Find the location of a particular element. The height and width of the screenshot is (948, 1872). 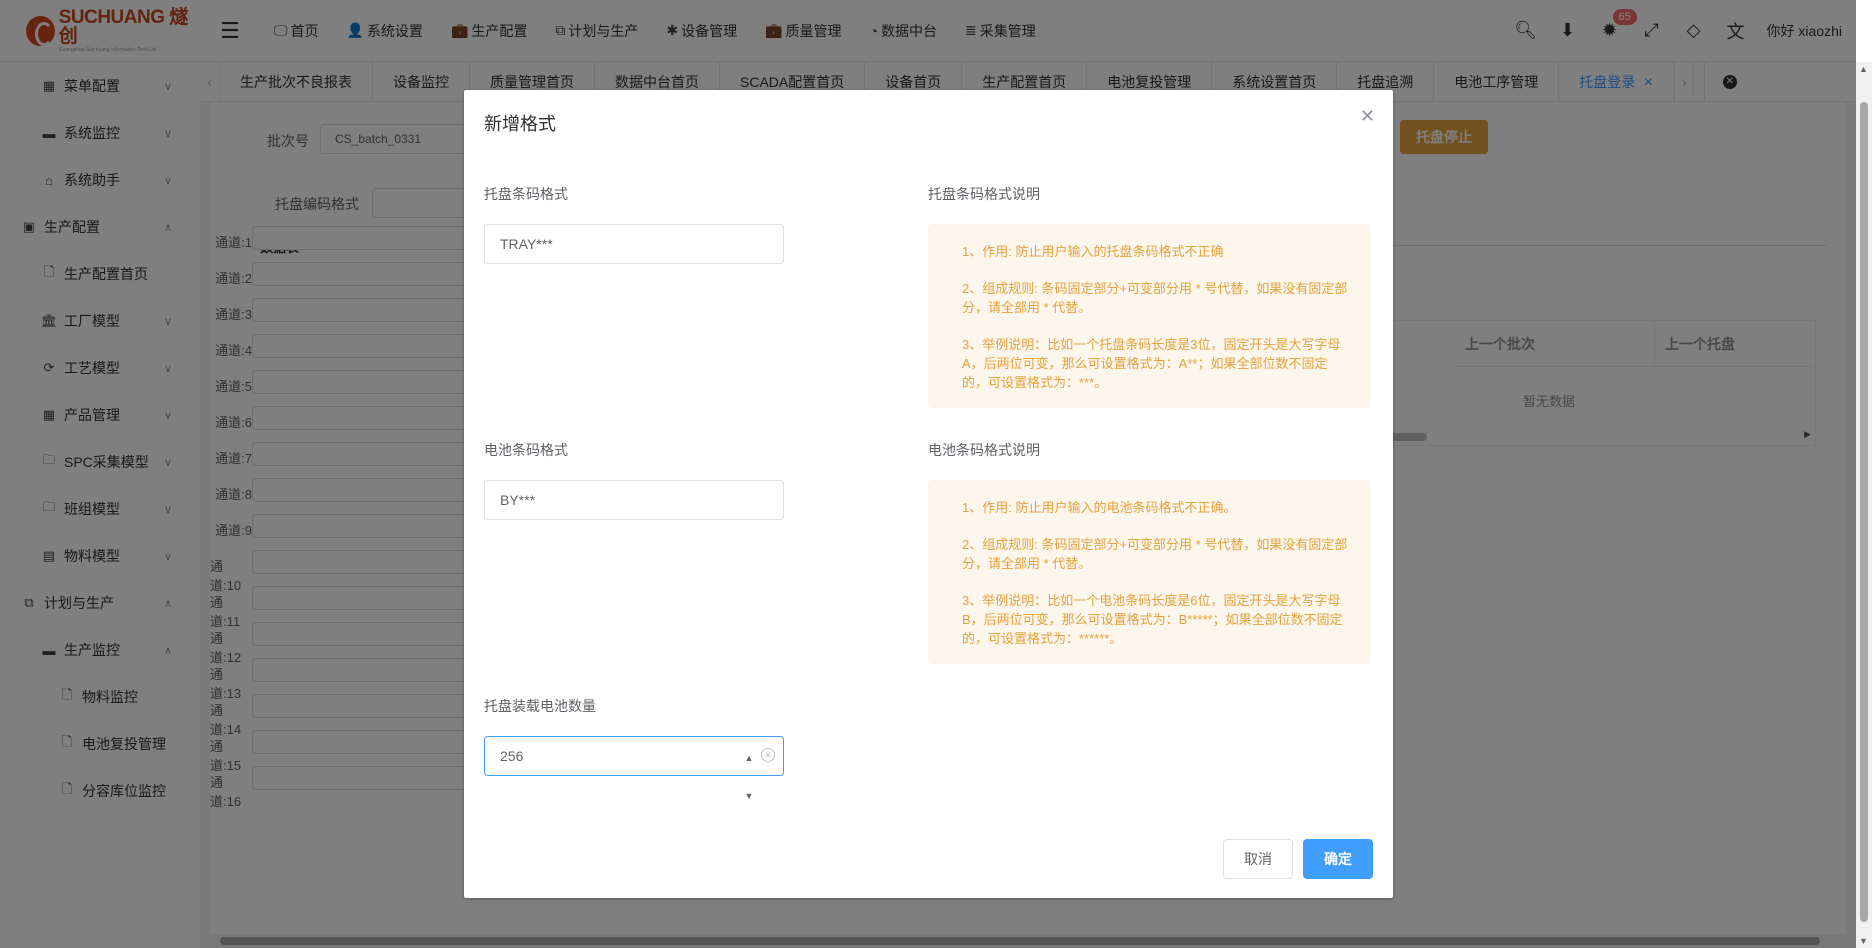

page-vertical-scrollbar: ▲ ▼ is located at coordinates (1864, 505).